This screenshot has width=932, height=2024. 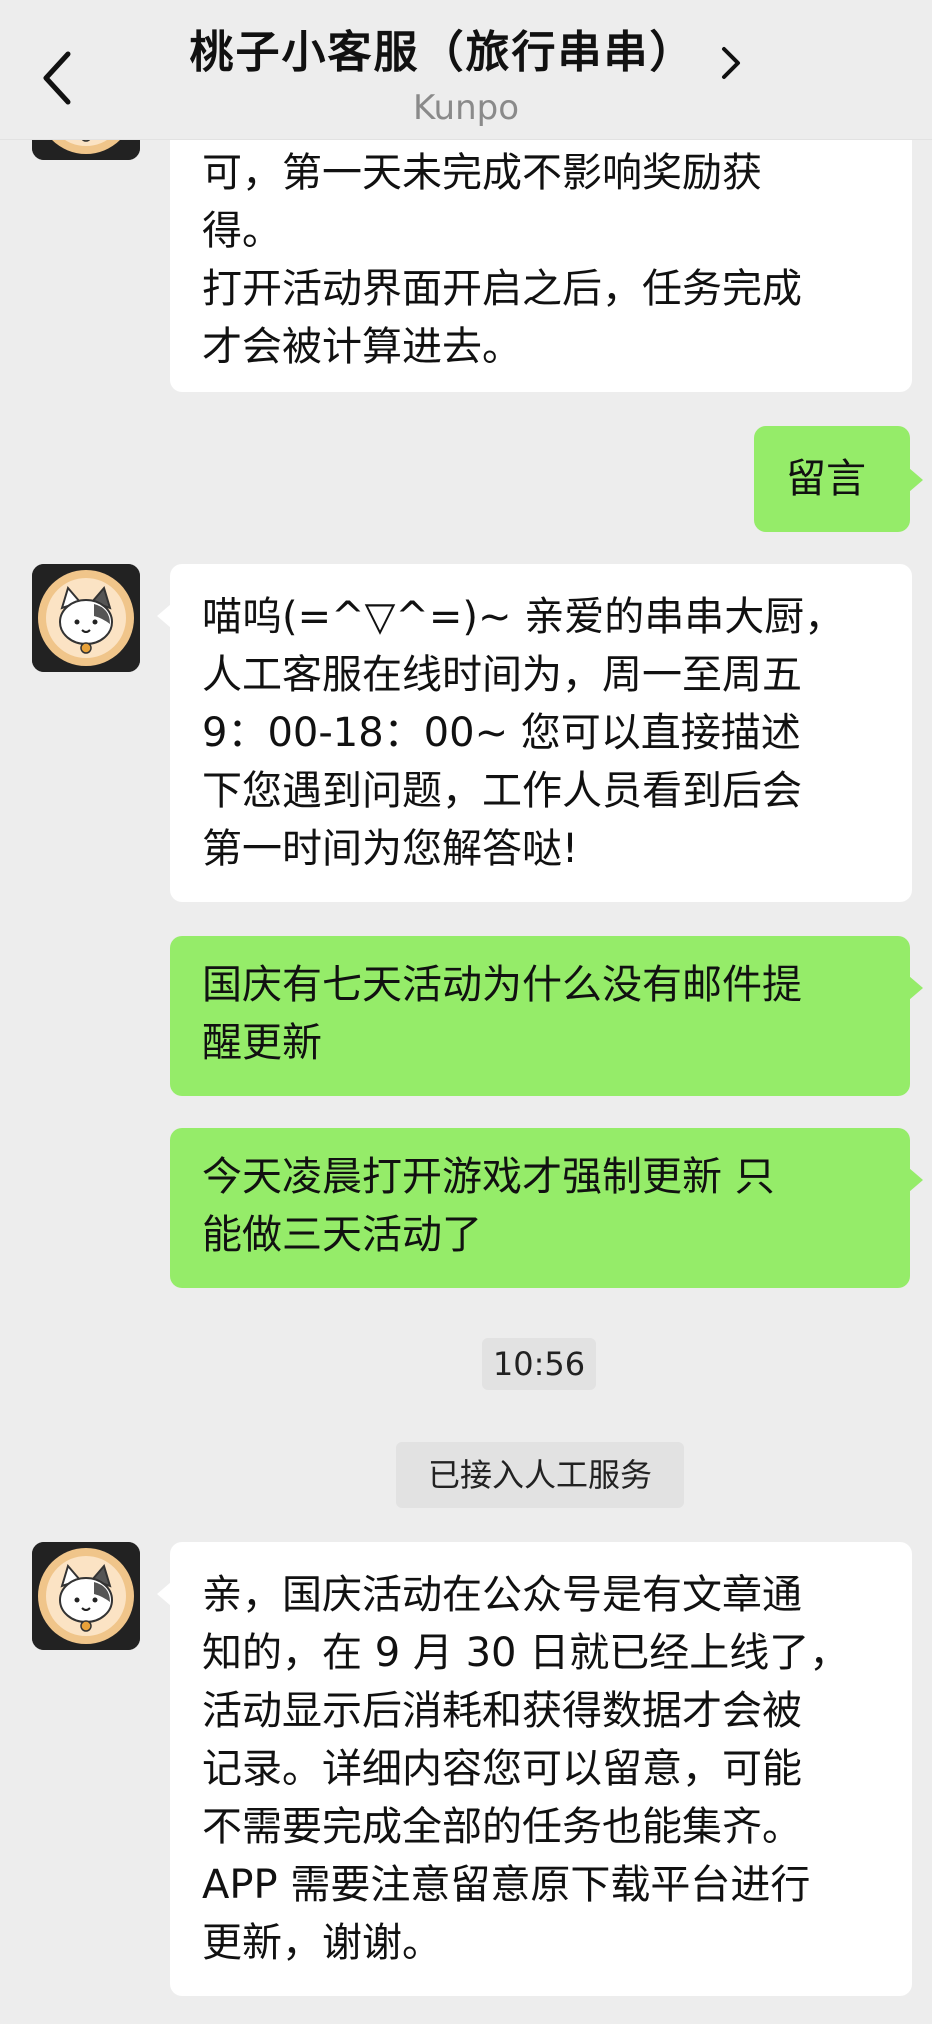 I want to click on system-notice: 已接入人工服务, so click(x=540, y=1475).